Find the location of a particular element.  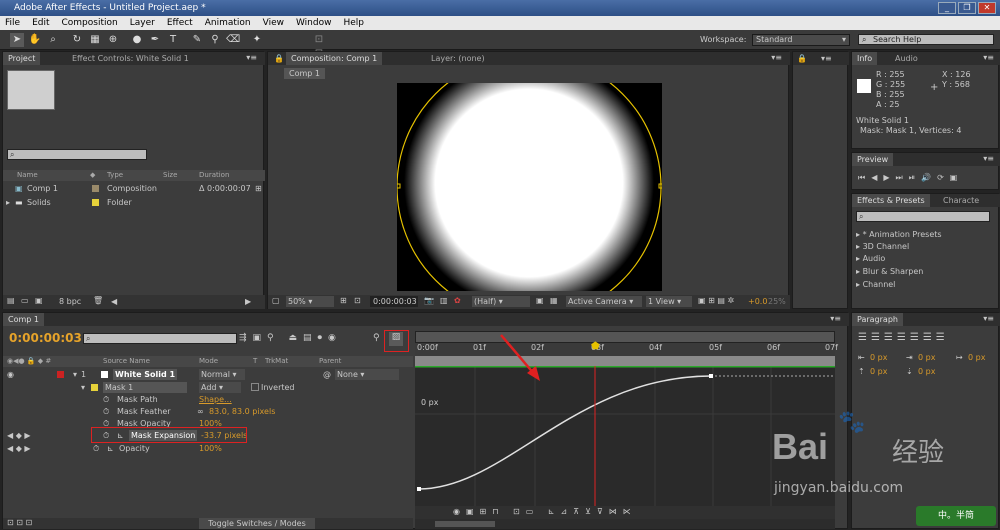

expand-arrow-icon: ▸ is located at coordinates (8, 202).